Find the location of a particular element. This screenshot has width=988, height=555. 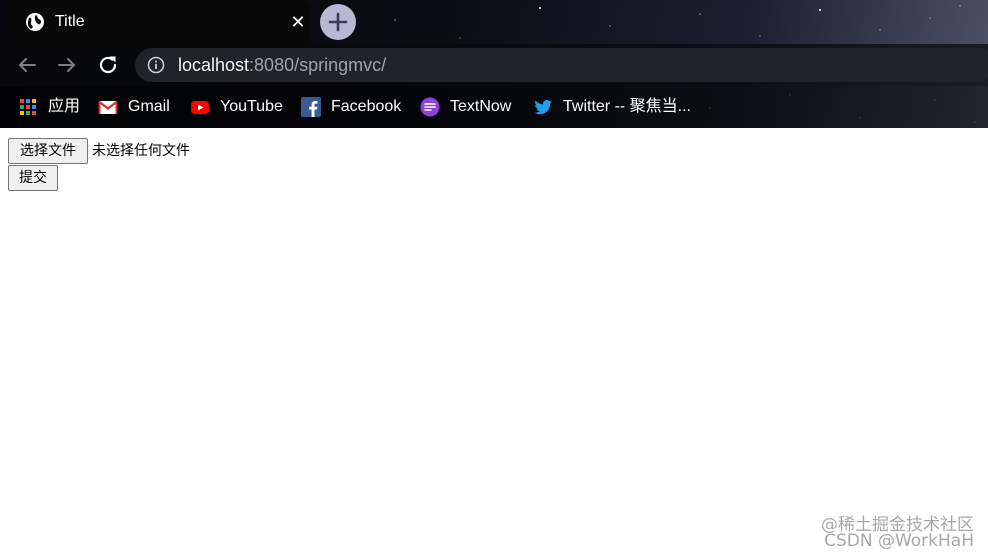

new-tab-button is located at coordinates (338, 22).